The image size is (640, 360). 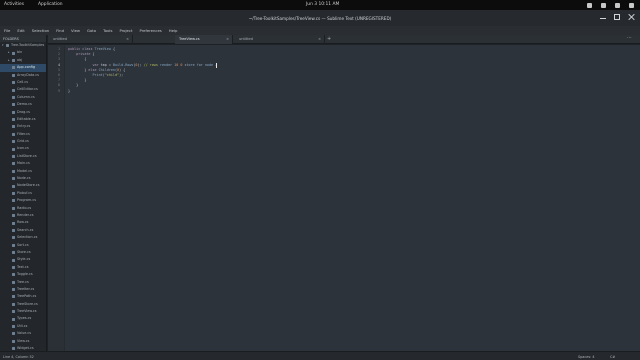 I want to click on sidebar-item: ▸ obj, so click(x=23, y=60).